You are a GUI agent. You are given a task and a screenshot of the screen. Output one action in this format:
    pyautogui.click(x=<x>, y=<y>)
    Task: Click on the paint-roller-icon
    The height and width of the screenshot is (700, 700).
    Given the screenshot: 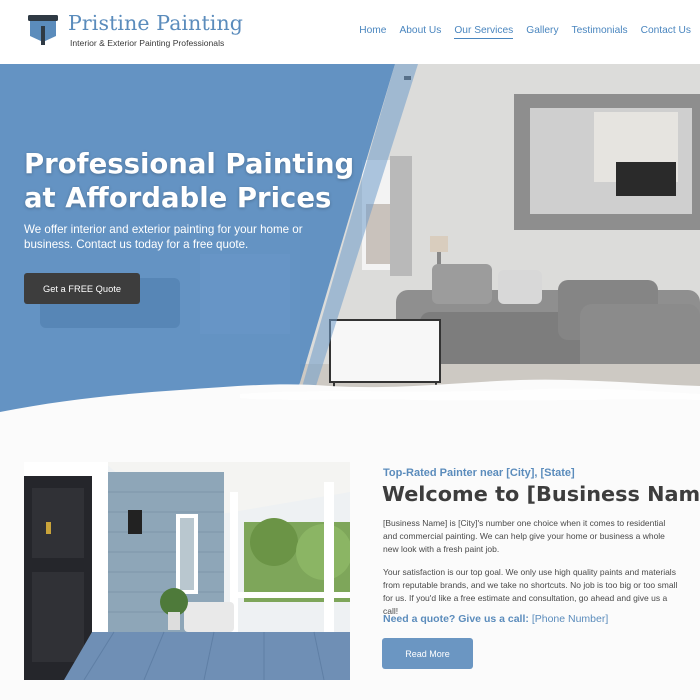 What is the action you would take?
    pyautogui.click(x=43, y=30)
    